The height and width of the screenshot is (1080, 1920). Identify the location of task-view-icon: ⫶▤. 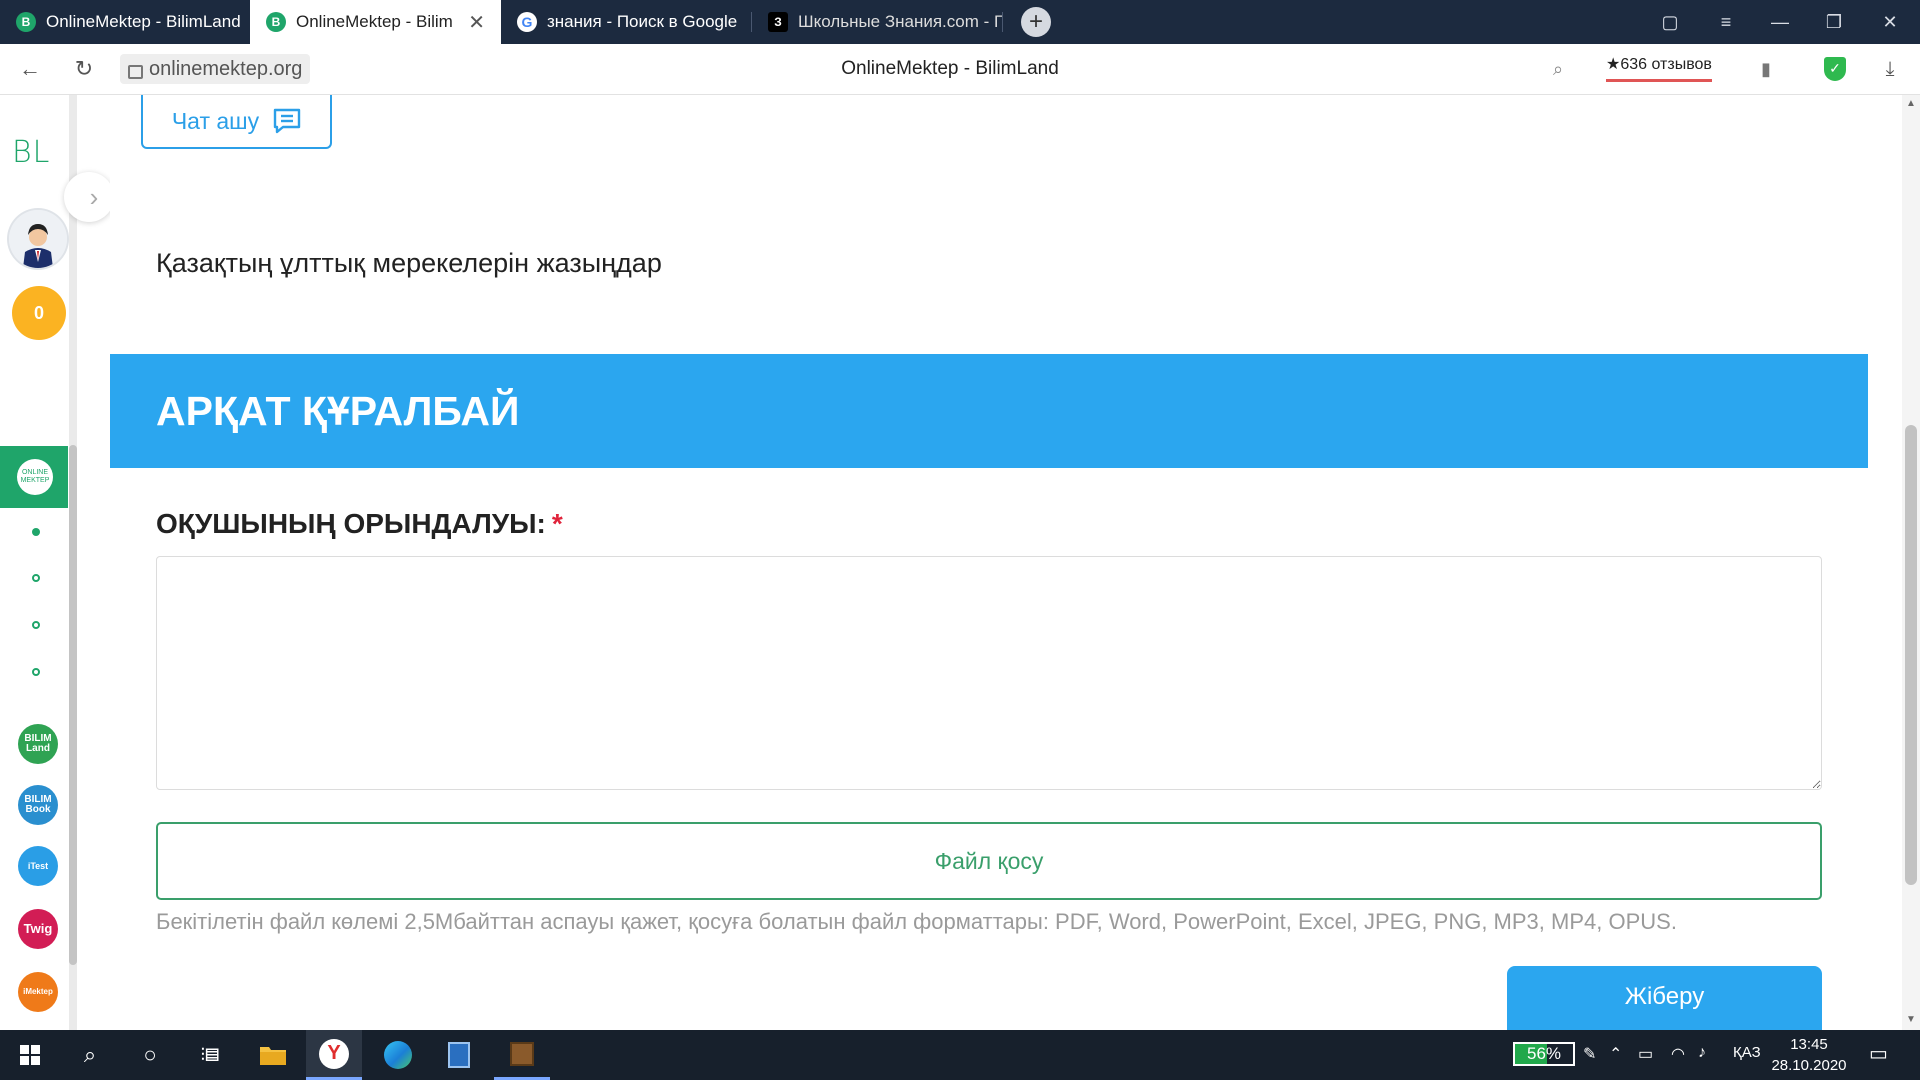
(210, 1055).